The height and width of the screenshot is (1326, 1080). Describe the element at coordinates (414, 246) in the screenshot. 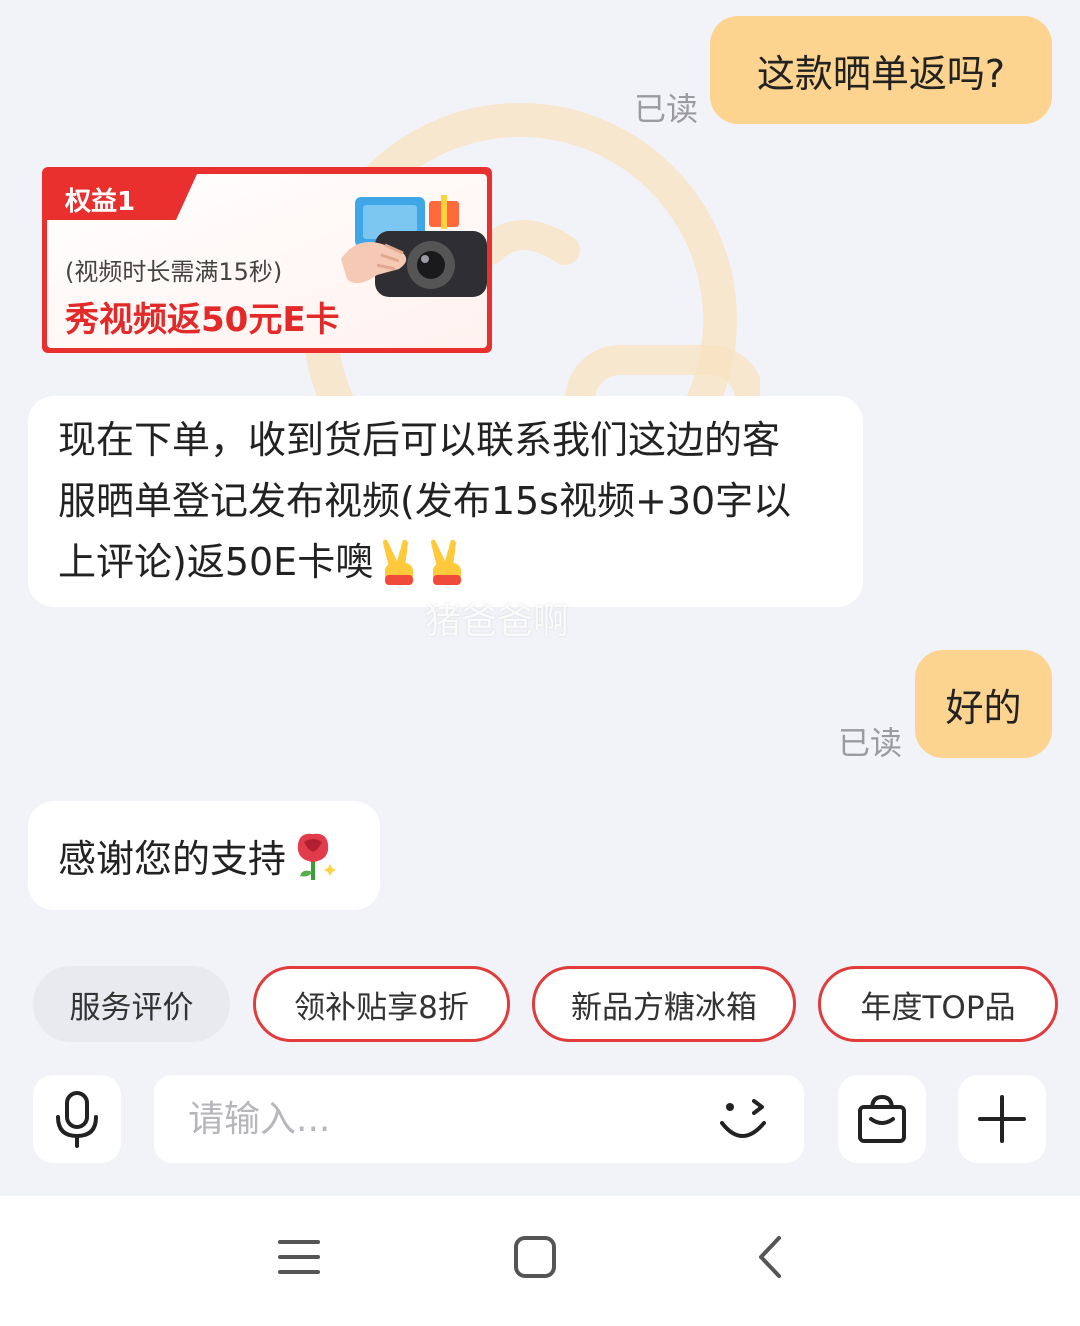

I see `camera-icon` at that location.